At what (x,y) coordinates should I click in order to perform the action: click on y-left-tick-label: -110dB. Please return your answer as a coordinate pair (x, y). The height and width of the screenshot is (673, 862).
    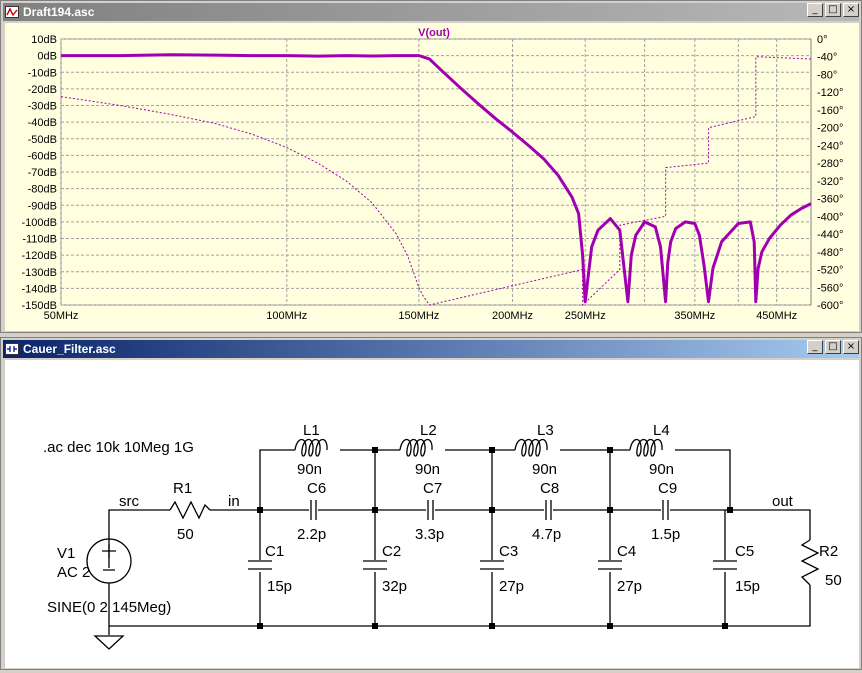
    Looking at the image, I should click on (39, 240).